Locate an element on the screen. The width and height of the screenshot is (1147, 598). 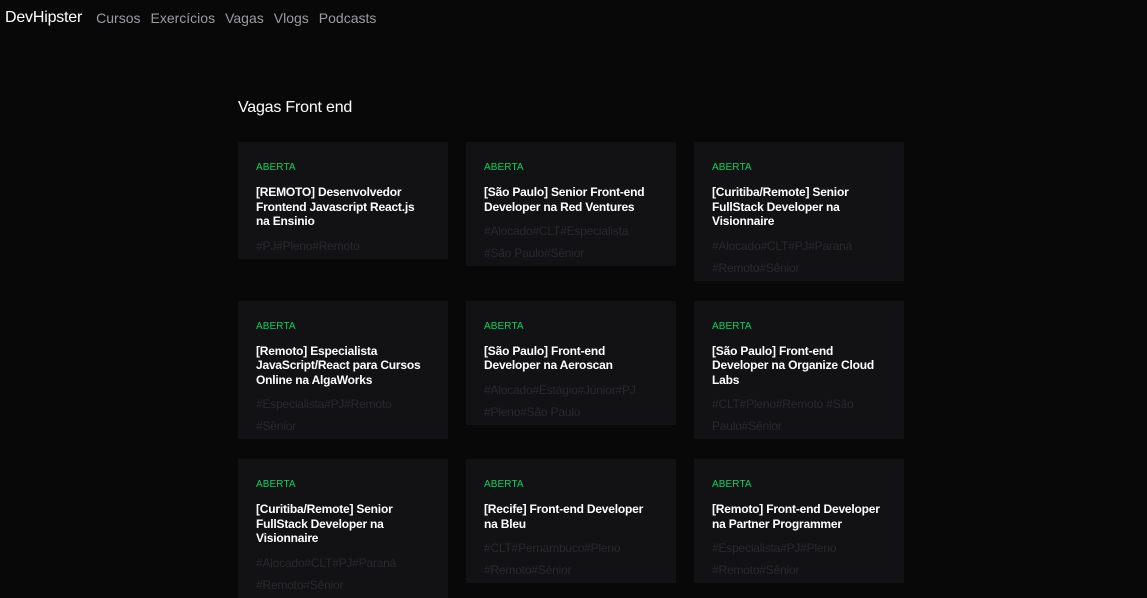
job-title: [Recife] Front-end Developer na Bleu is located at coordinates (564, 516).